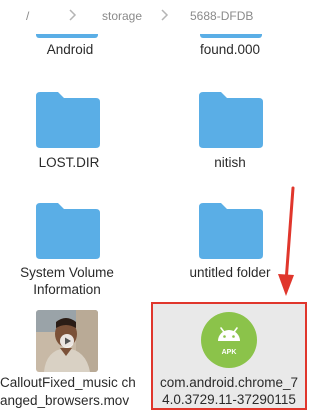 The width and height of the screenshot is (322, 414). What do you see at coordinates (229, 352) in the screenshot?
I see `apk-badge: APK` at bounding box center [229, 352].